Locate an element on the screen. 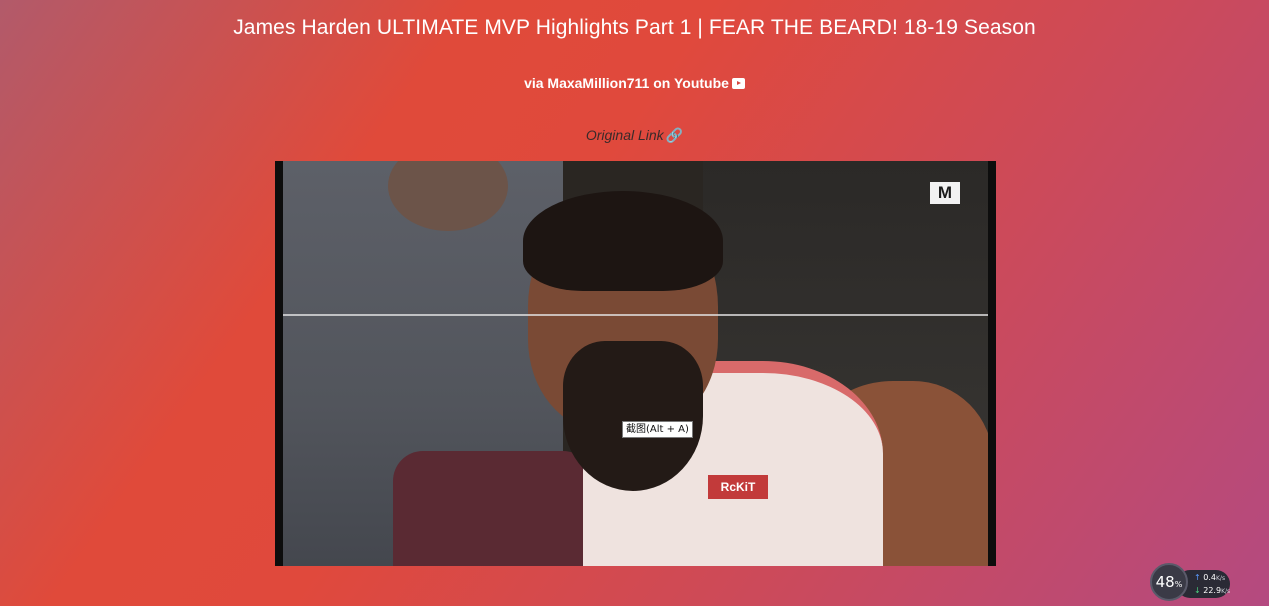 The height and width of the screenshot is (606, 1269). download-value: 22.9 is located at coordinates (1212, 590).